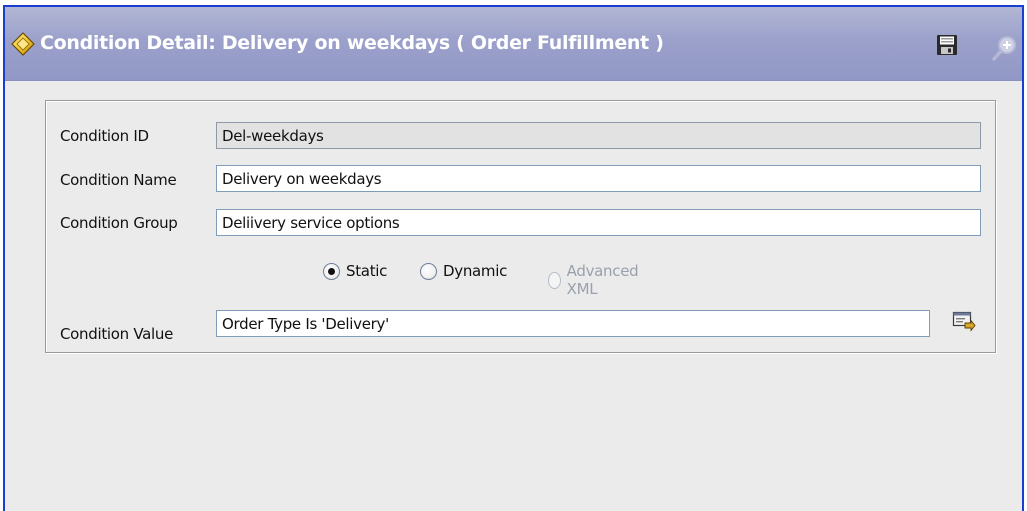 The height and width of the screenshot is (511, 1027). What do you see at coordinates (947, 45) in the screenshot?
I see `save-icon` at bounding box center [947, 45].